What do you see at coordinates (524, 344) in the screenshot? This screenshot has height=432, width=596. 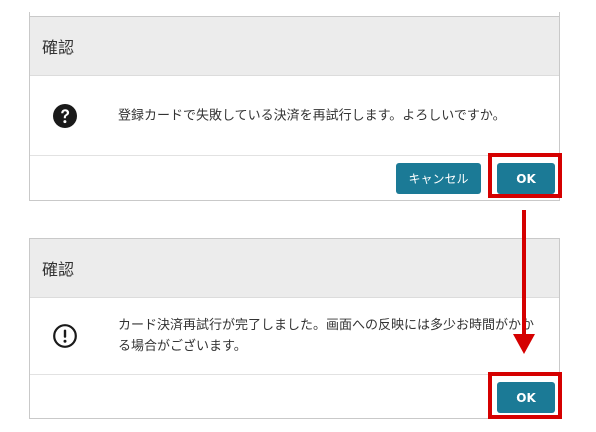 I see `arrow-head-icon` at bounding box center [524, 344].